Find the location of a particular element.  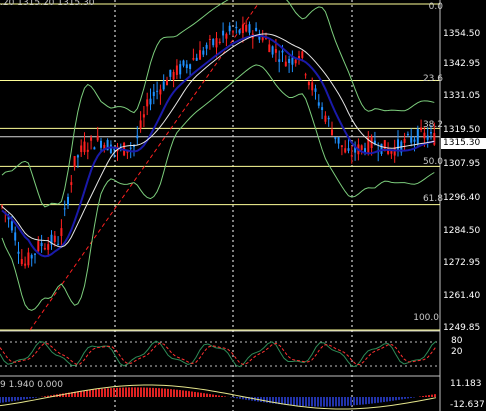

fib-level-label: 0.0 is located at coordinates (435, 7).